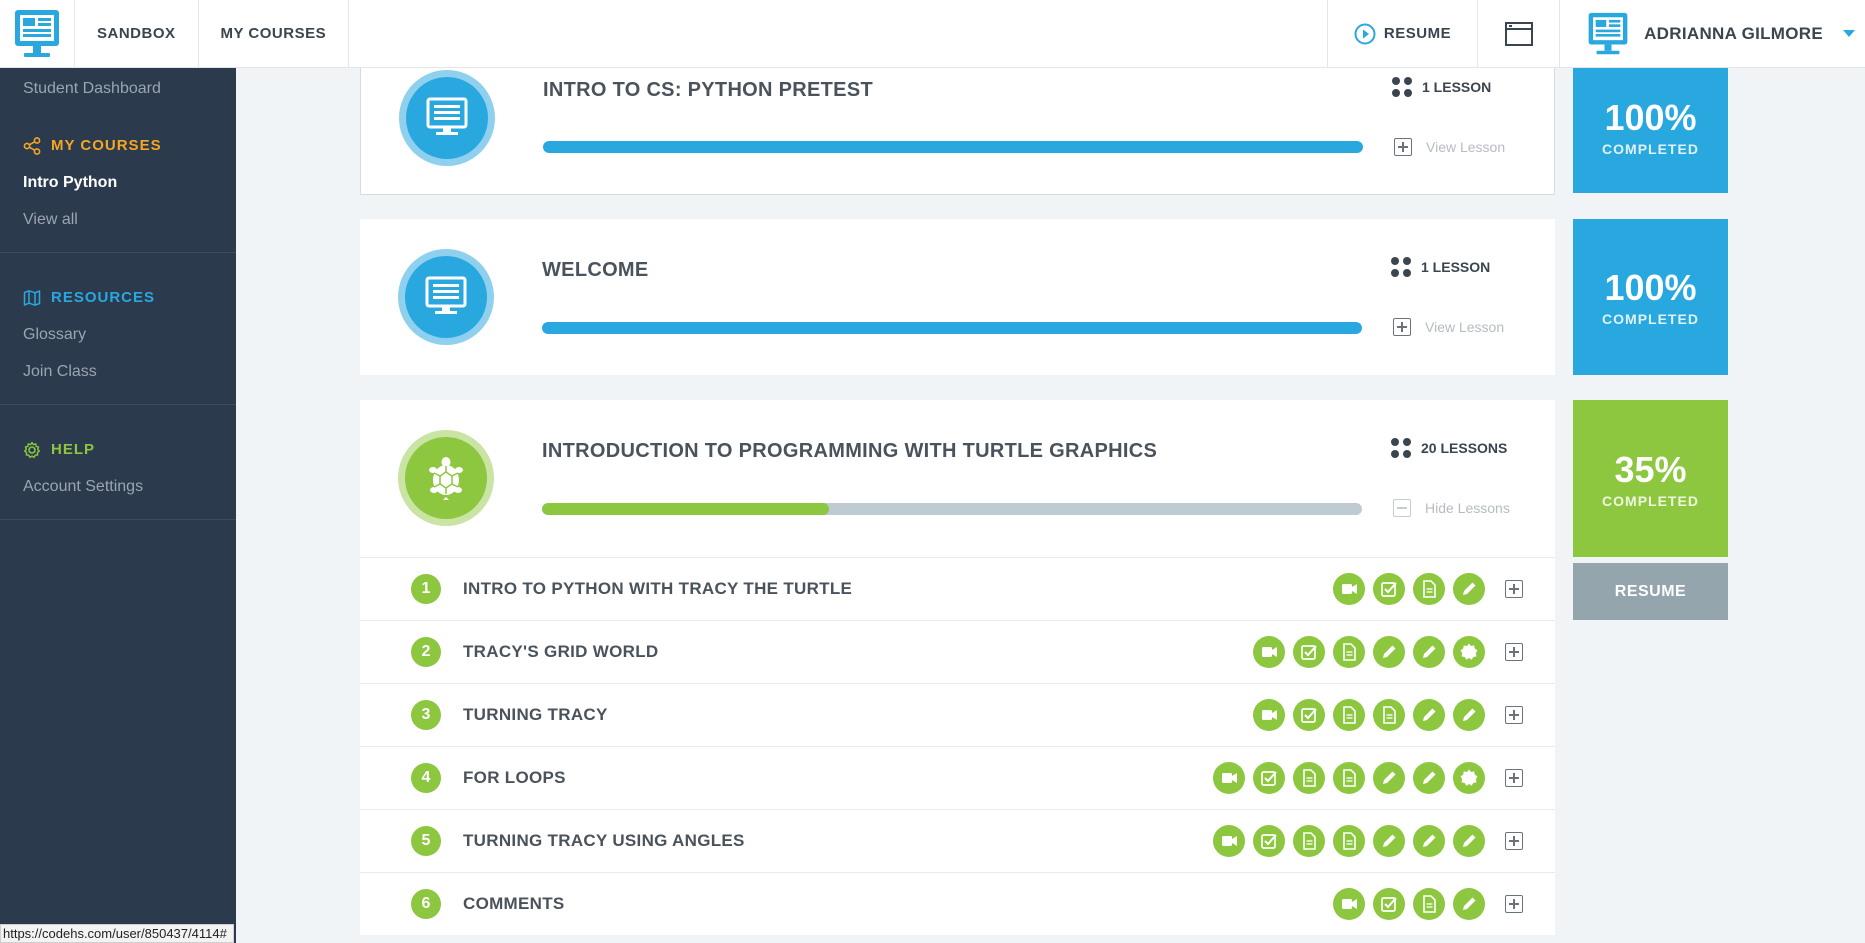 Image resolution: width=1865 pixels, height=943 pixels. What do you see at coordinates (1650, 117) in the screenshot?
I see `completion-percent: 100%` at bounding box center [1650, 117].